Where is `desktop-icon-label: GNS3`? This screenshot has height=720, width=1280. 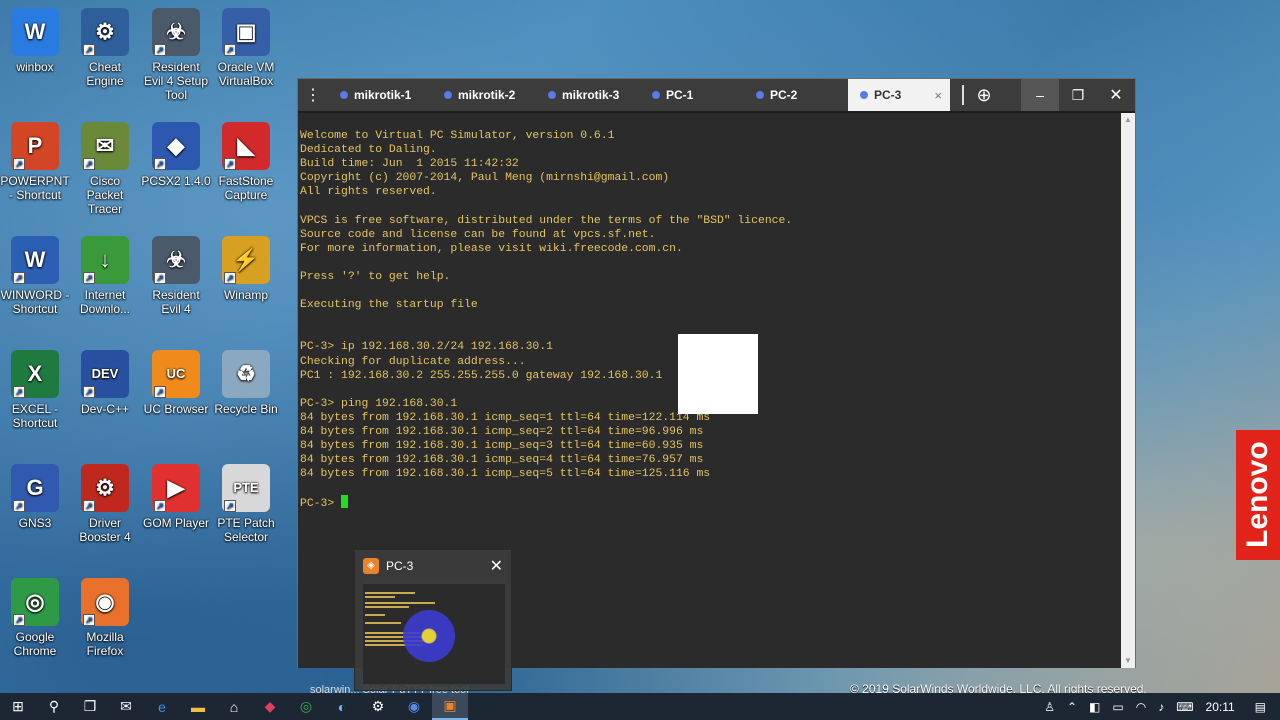
desktop-icon-label: GNS3 is located at coordinates (35, 523).